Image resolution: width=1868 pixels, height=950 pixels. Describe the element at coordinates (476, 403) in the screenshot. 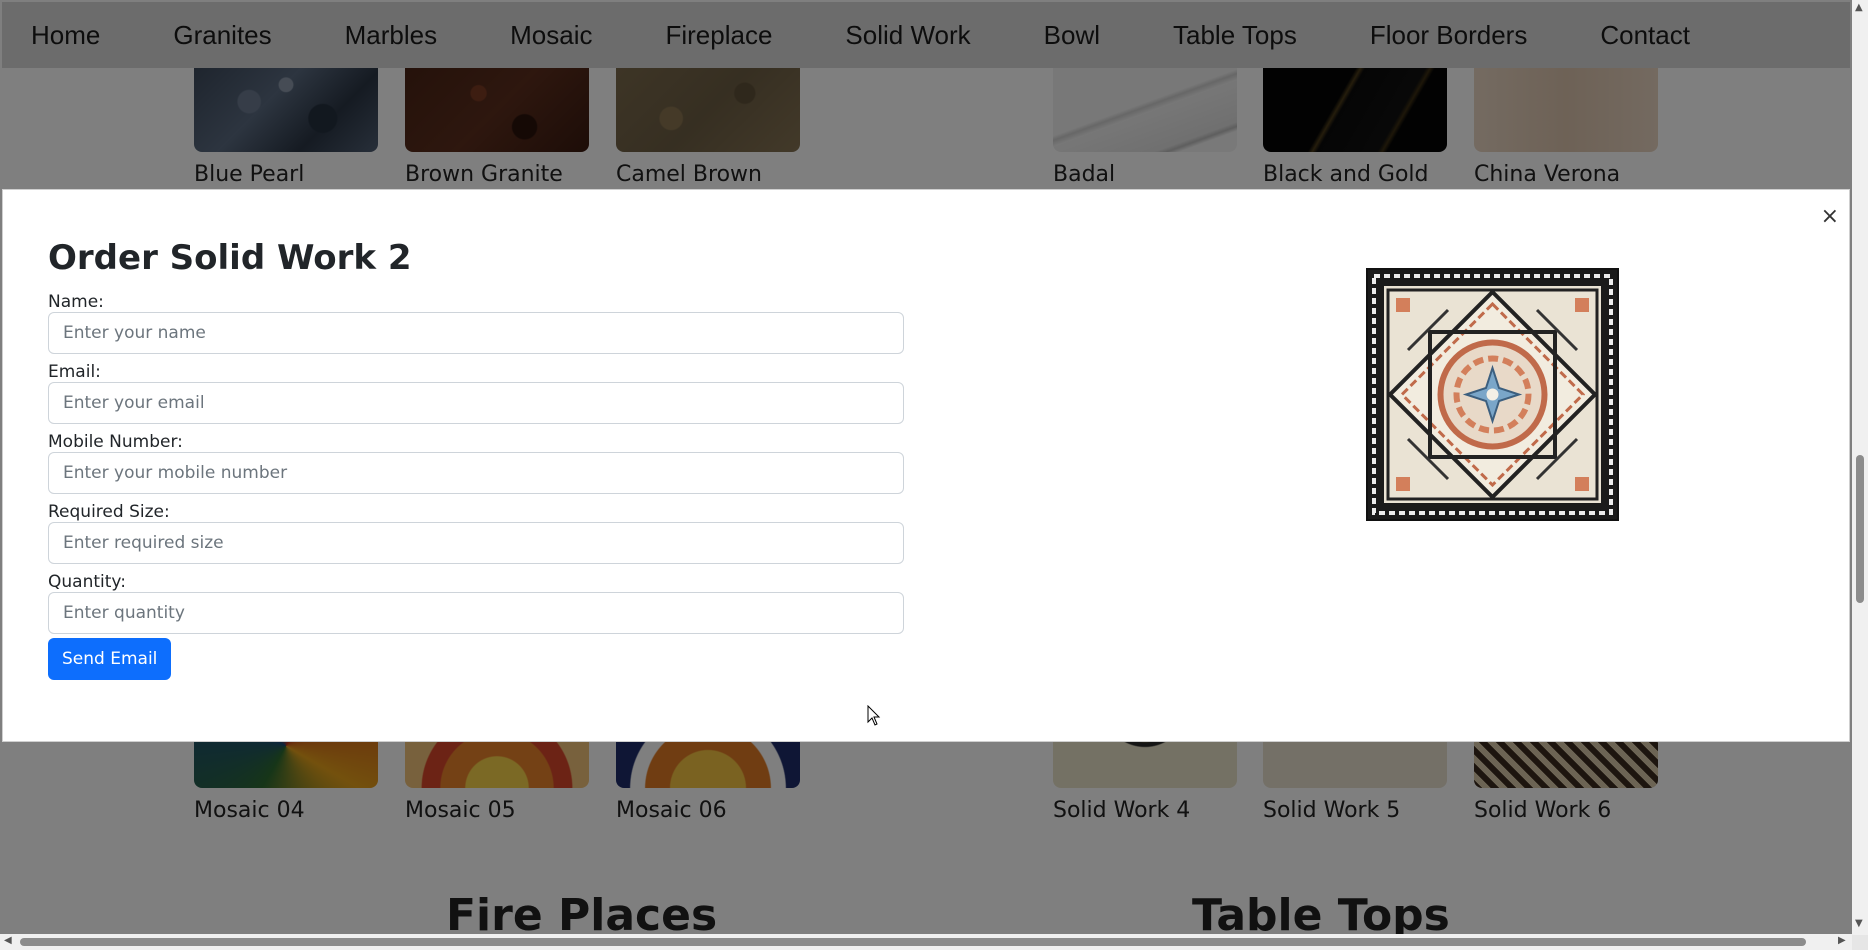

I see `email-input` at that location.